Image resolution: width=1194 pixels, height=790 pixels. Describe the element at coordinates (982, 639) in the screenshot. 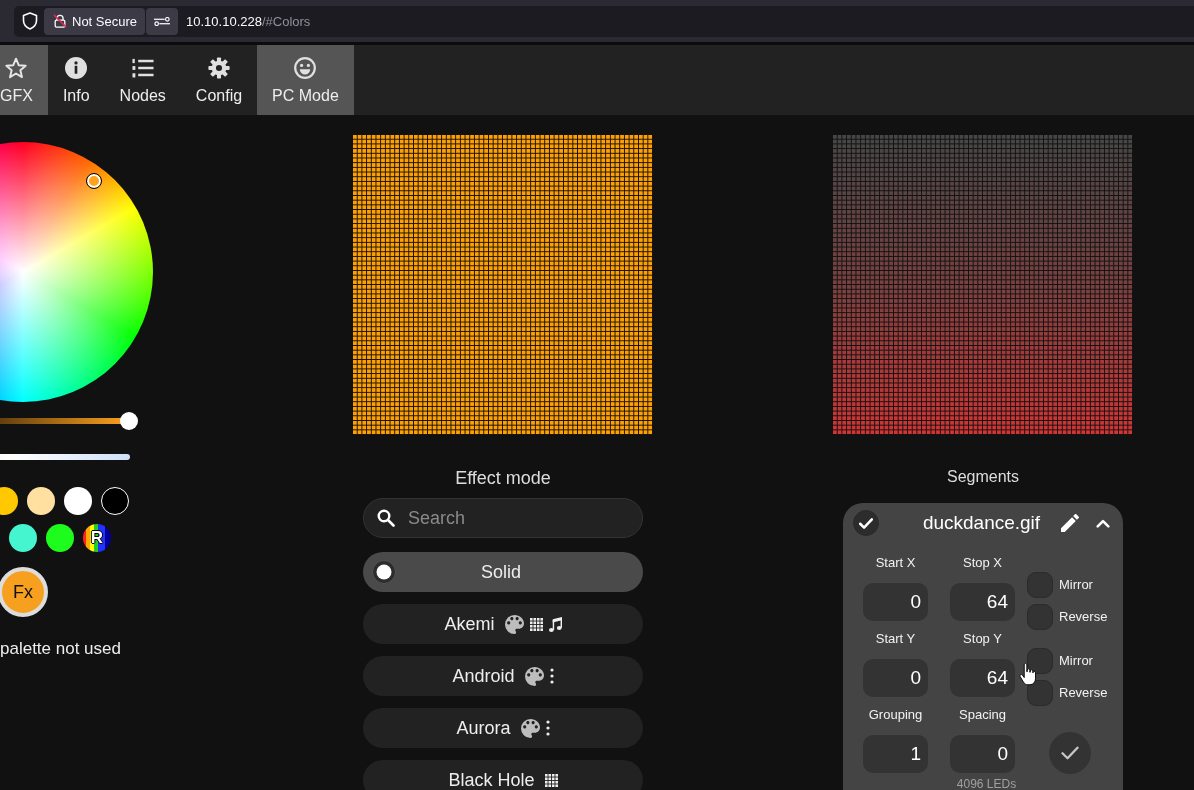

I see `field-label: Stop Y` at that location.